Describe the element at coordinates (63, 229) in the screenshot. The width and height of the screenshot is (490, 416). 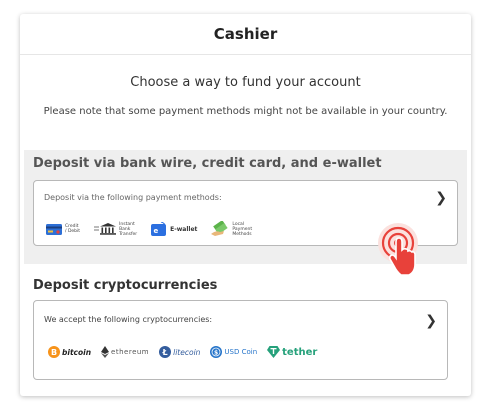
I see `credit-debit-method: Credit / Debit` at that location.